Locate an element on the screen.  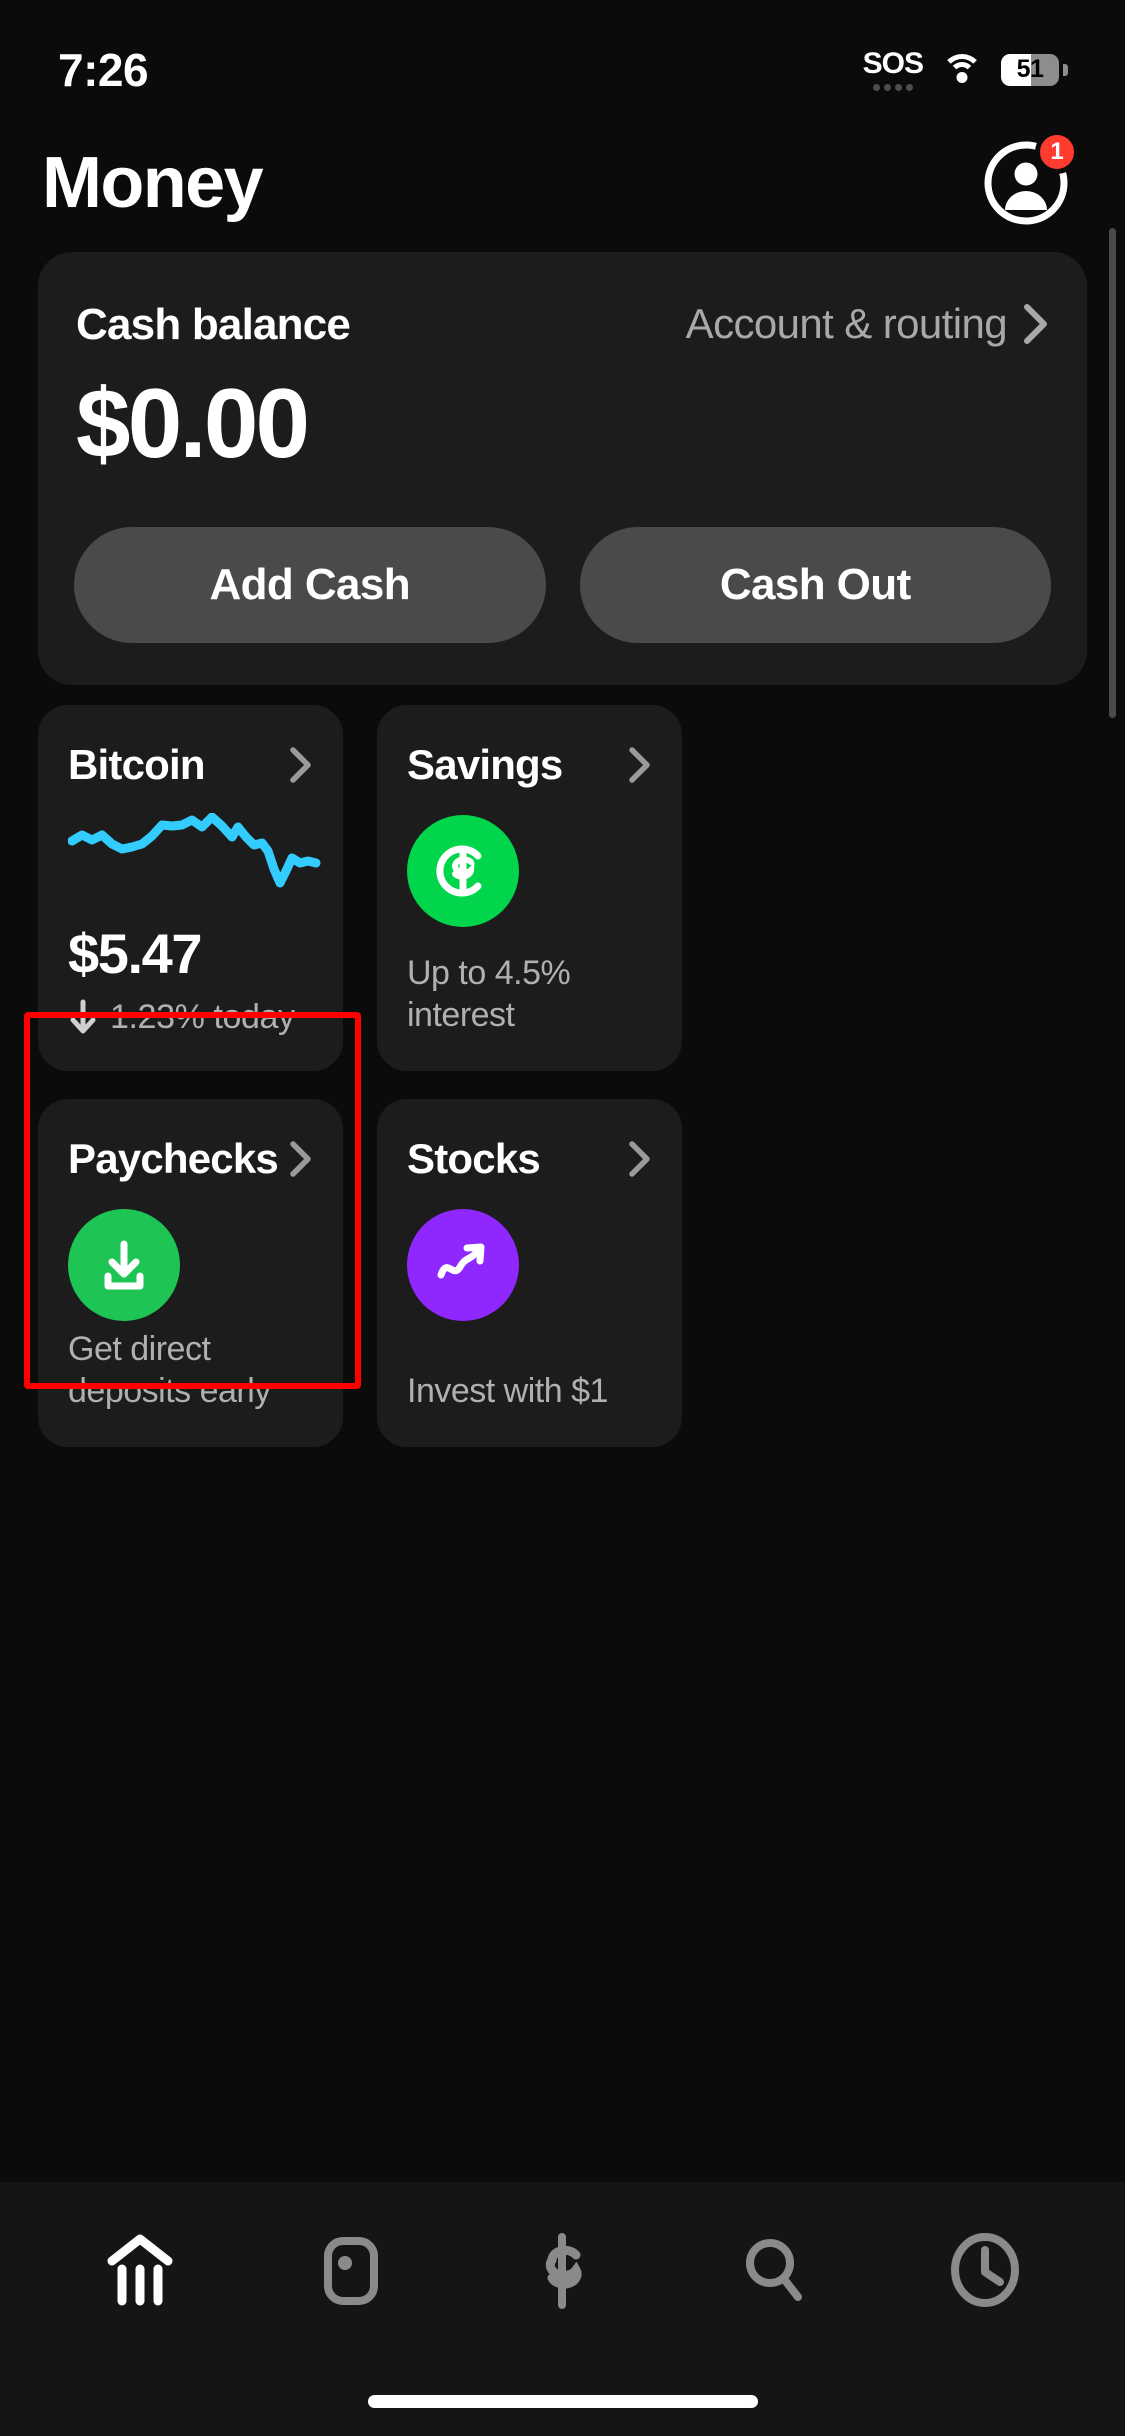
dollar-payments-icon is located at coordinates (564, 2271).